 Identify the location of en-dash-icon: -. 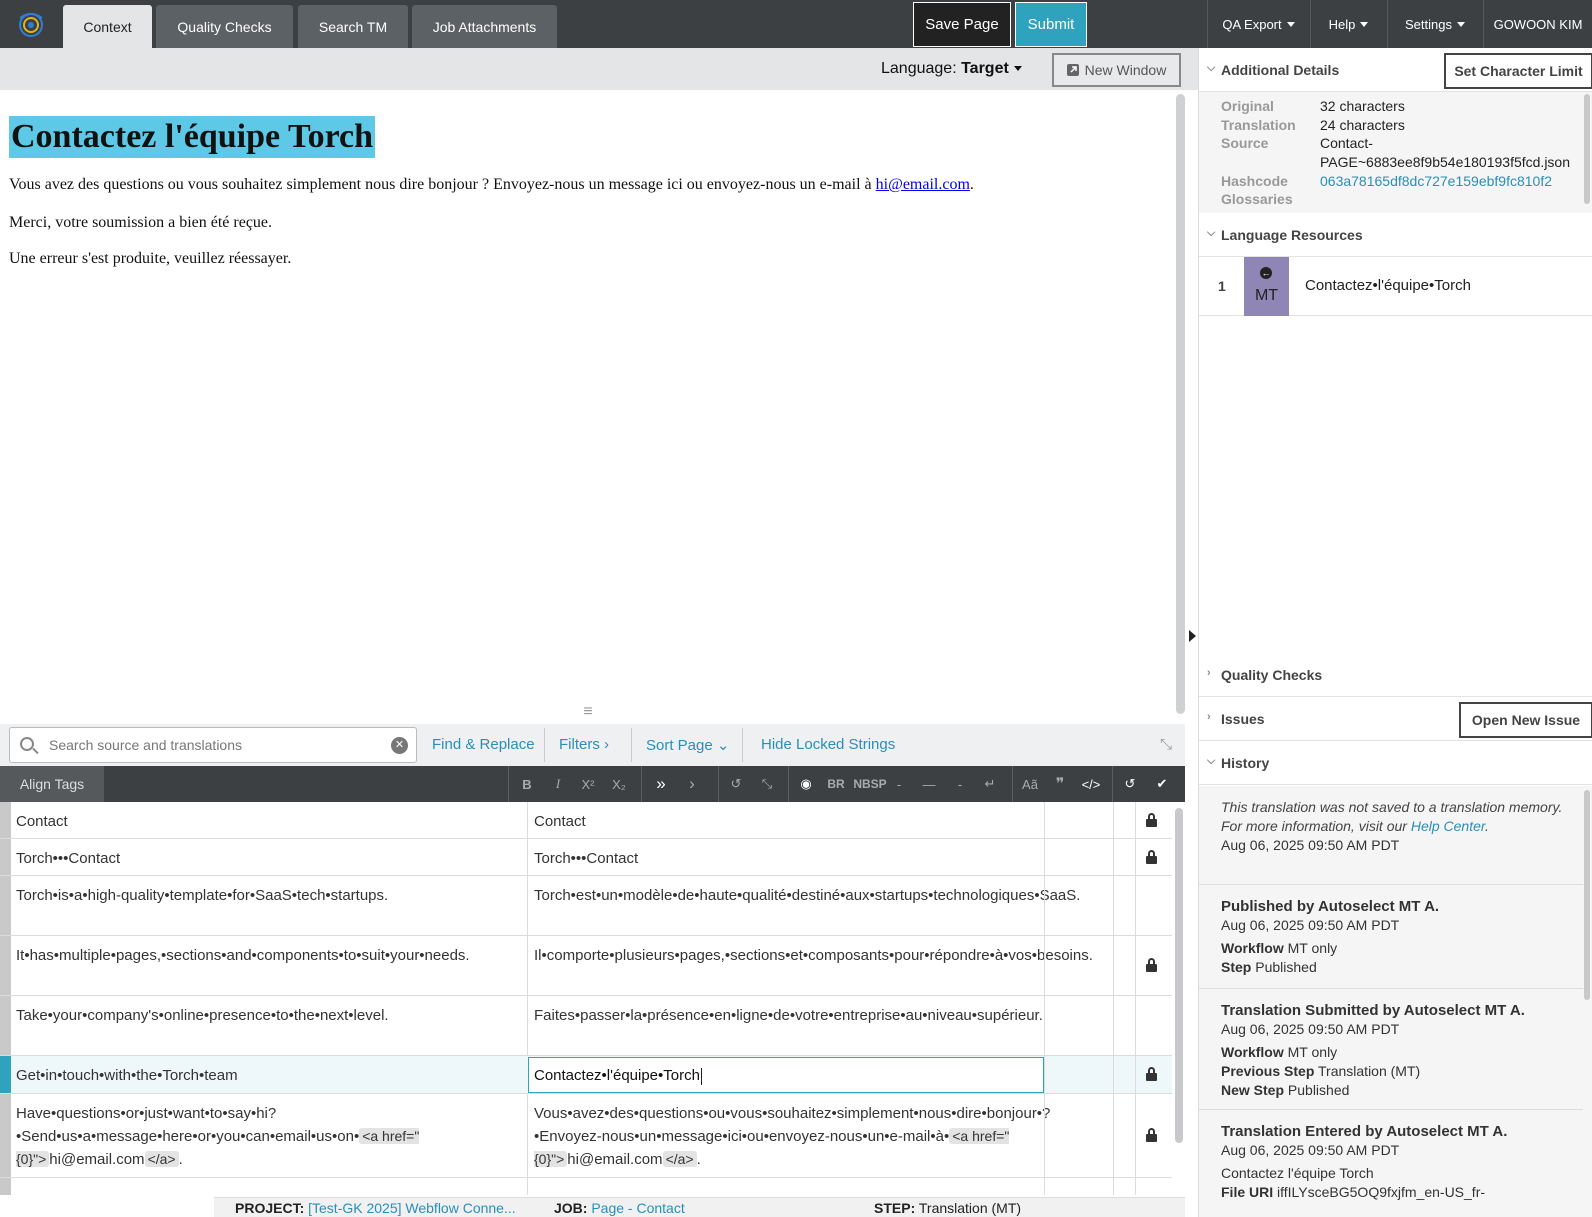
(960, 784).